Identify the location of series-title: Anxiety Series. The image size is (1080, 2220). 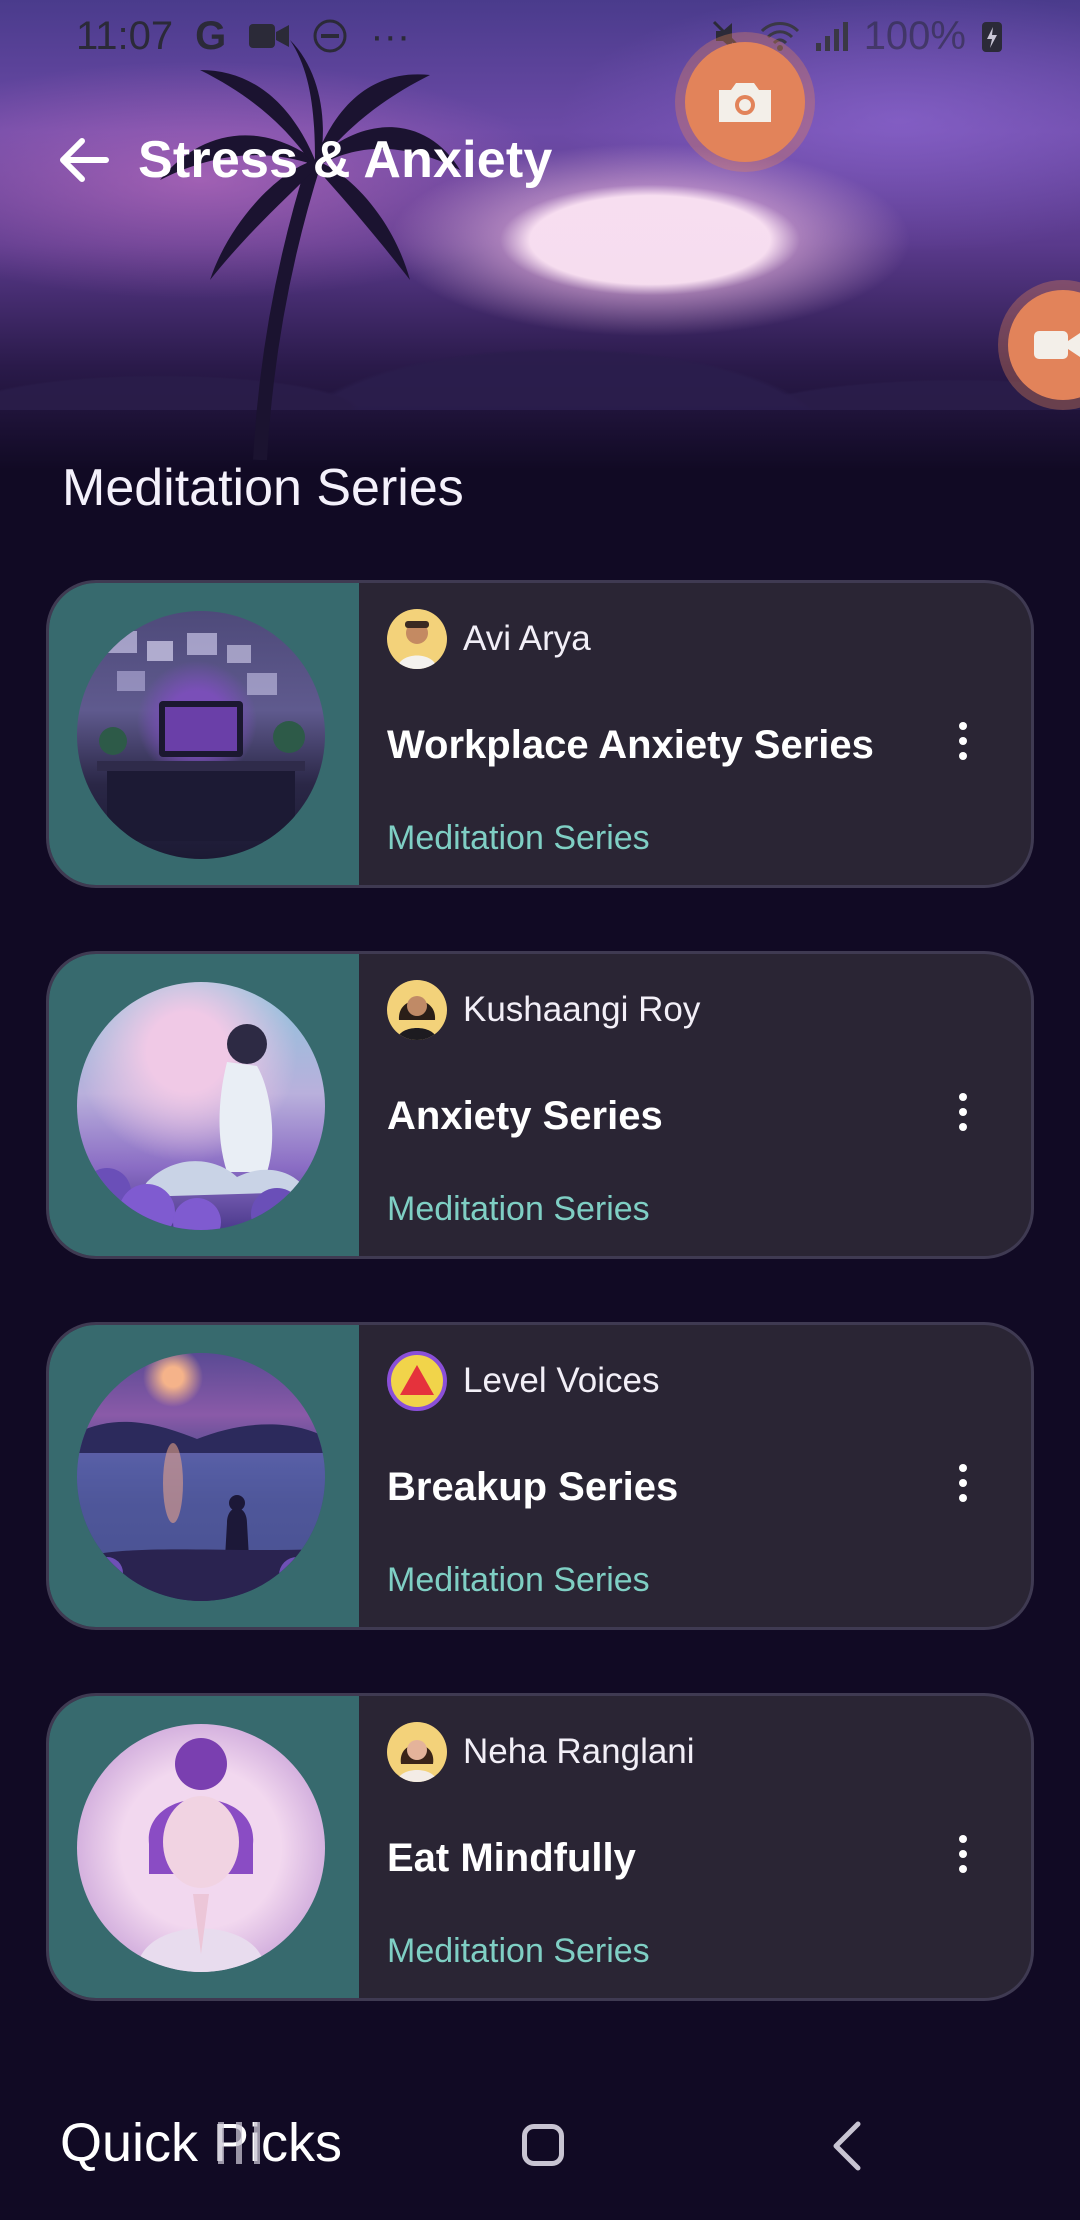
(525, 1116).